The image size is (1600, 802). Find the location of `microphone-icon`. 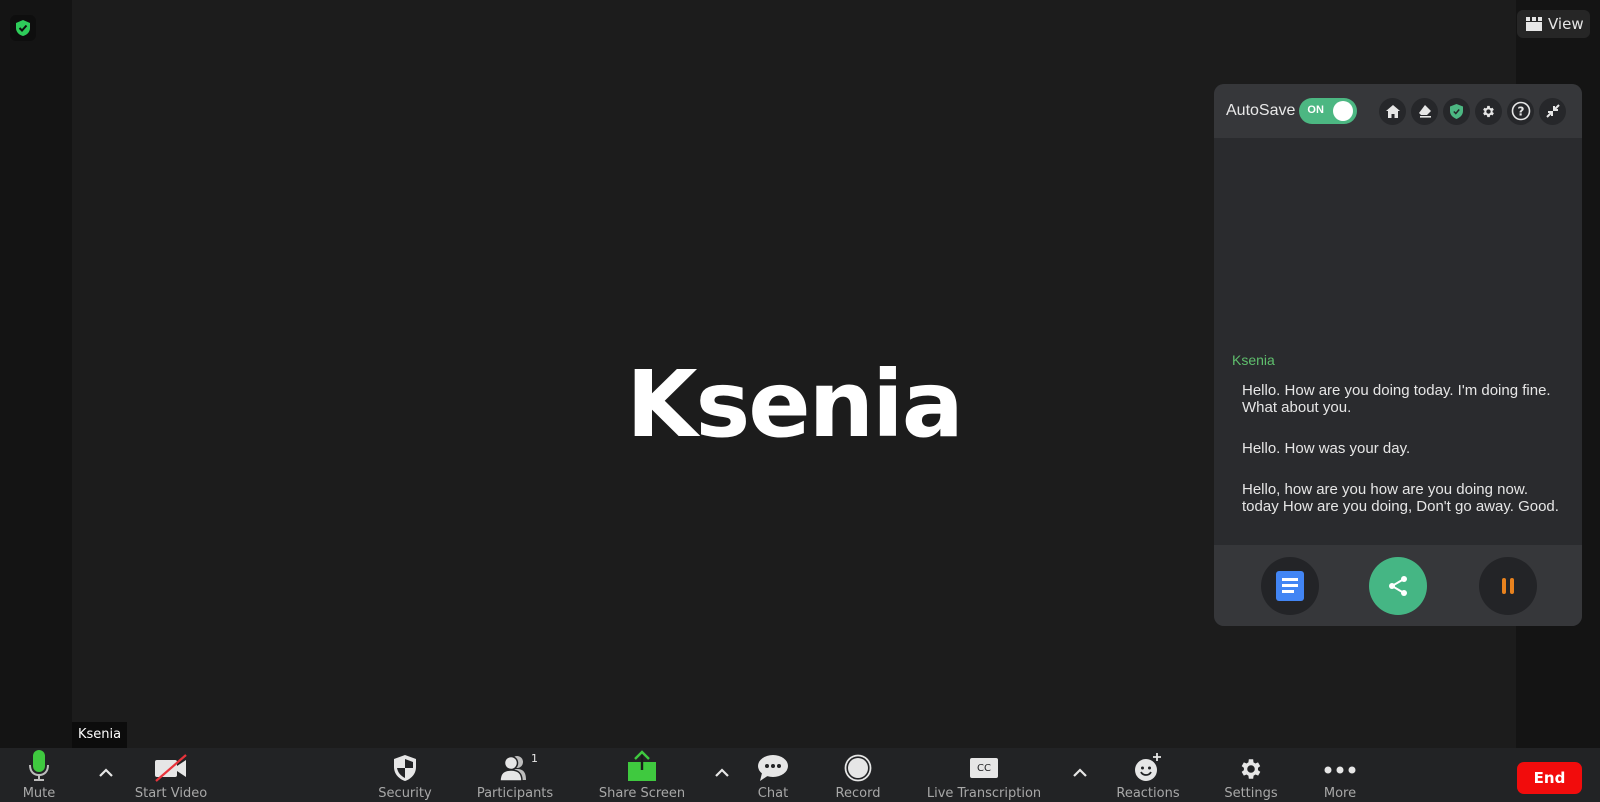

microphone-icon is located at coordinates (39, 765).